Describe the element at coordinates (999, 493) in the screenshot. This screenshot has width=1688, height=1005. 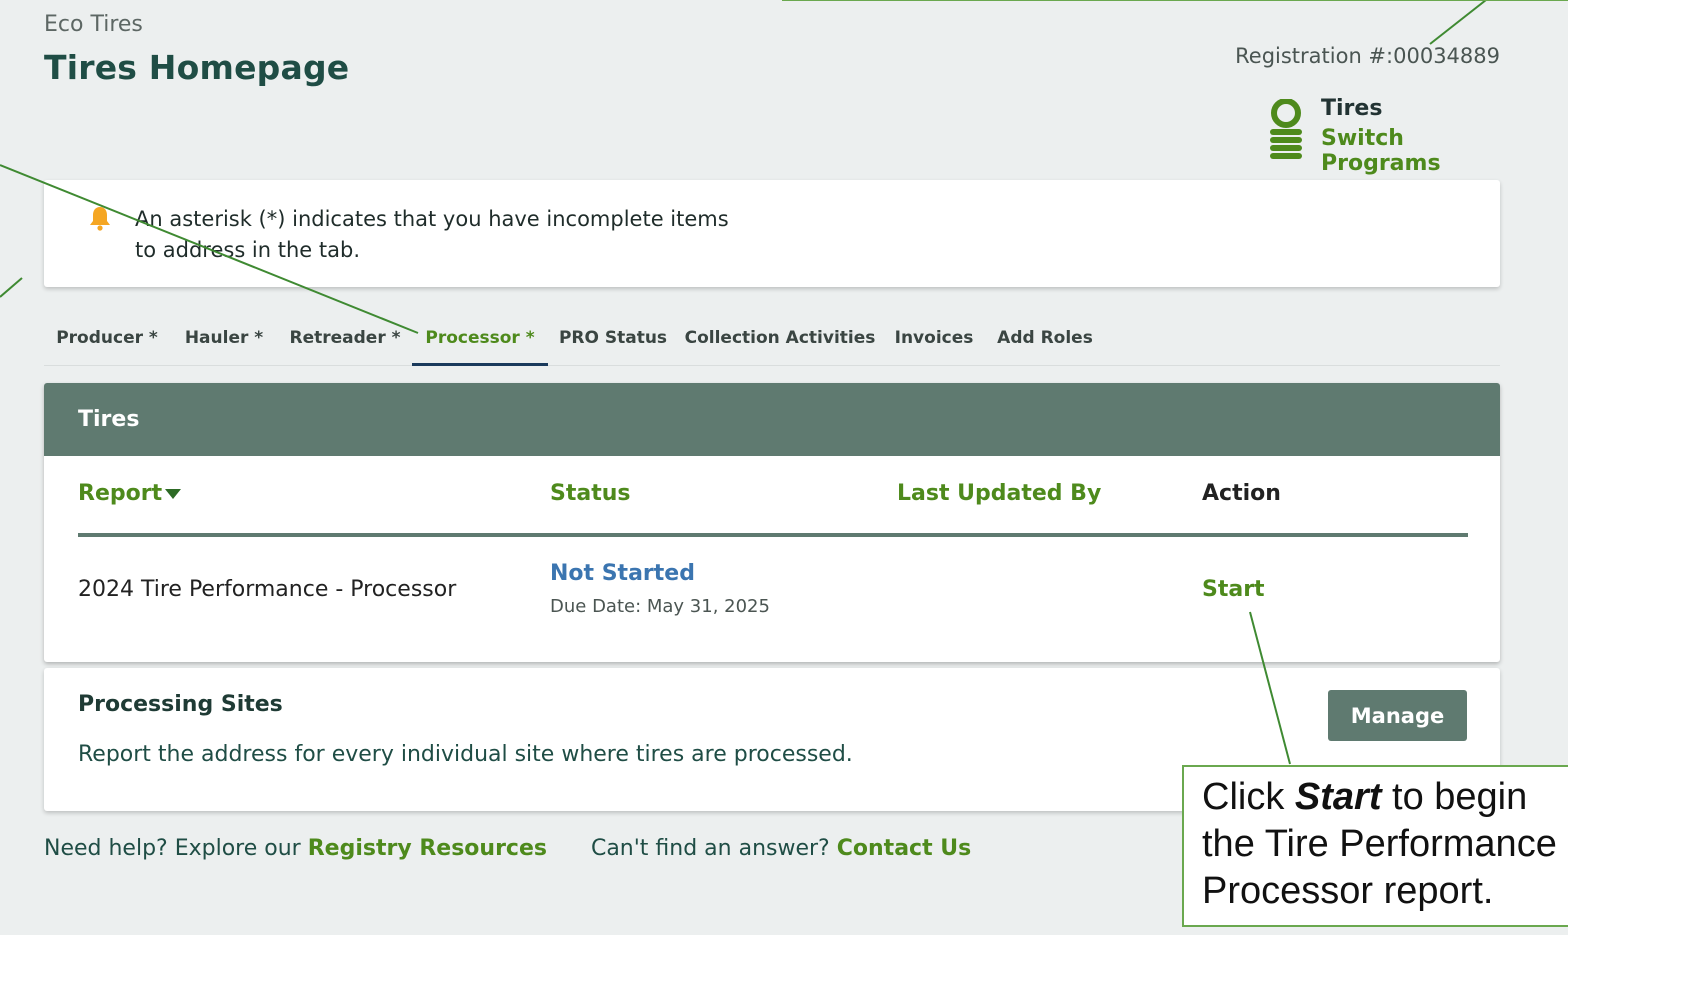
I see `column-last-updated-by: Last Updated By` at that location.